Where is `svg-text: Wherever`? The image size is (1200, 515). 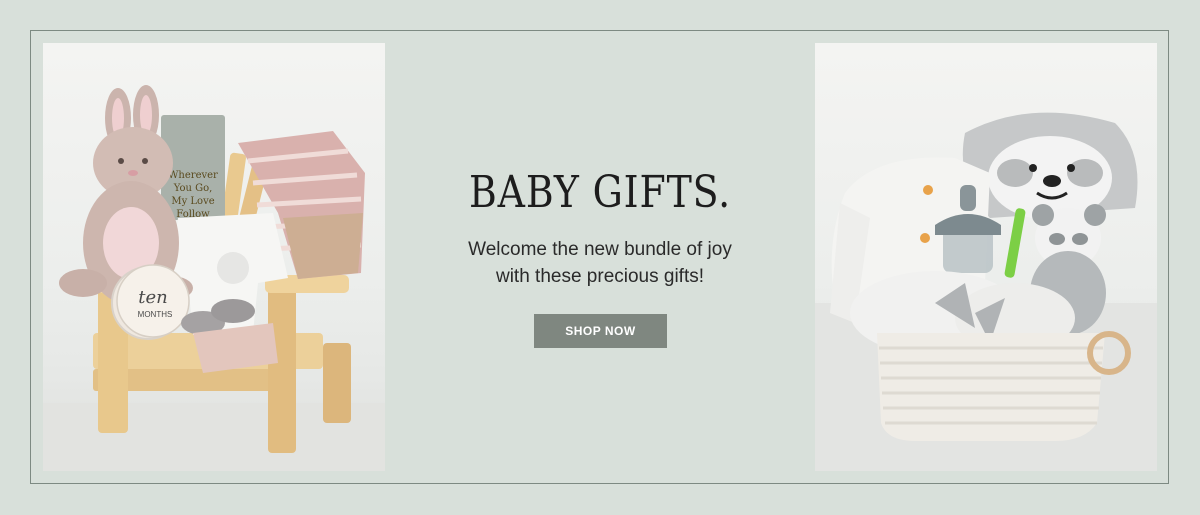 svg-text: Wherever is located at coordinates (193, 175).